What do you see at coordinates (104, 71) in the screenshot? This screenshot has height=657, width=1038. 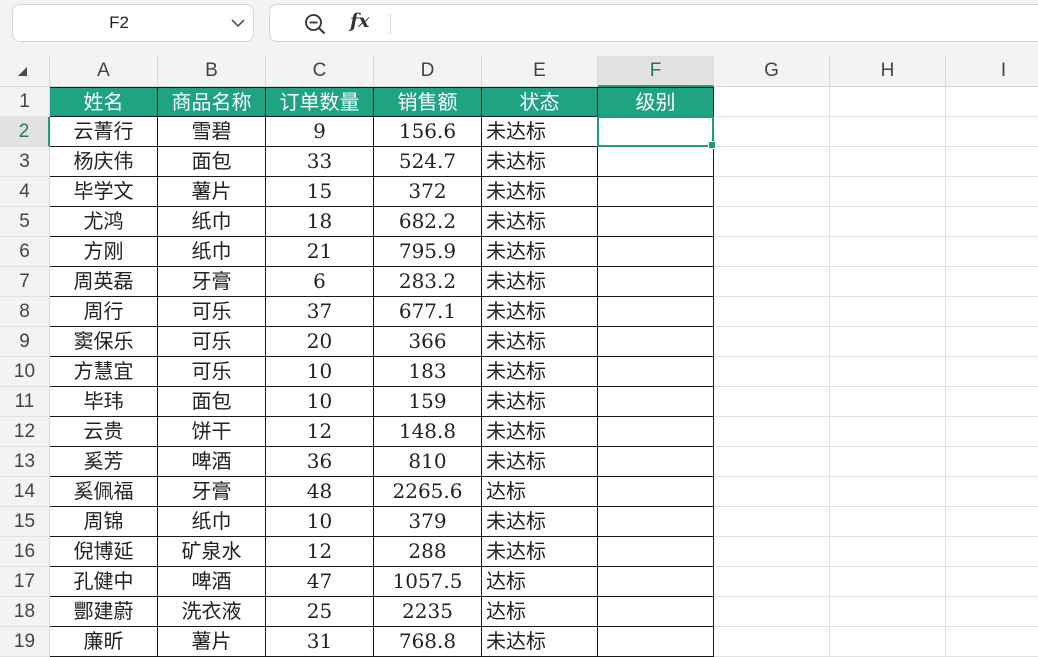 I see `column-header-a: A` at bounding box center [104, 71].